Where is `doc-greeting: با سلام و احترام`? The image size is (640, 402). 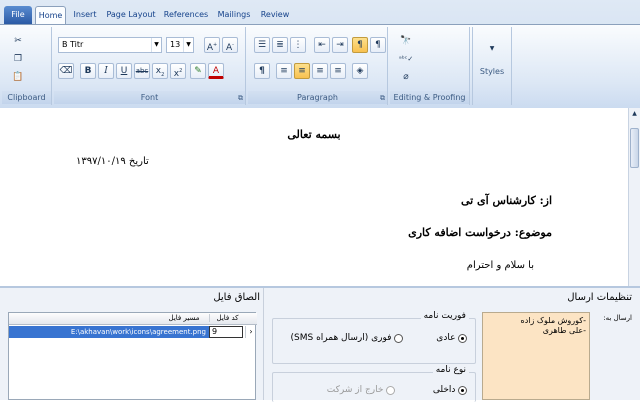
doc-greeting: با سلام و احترام is located at coordinates (500, 265).